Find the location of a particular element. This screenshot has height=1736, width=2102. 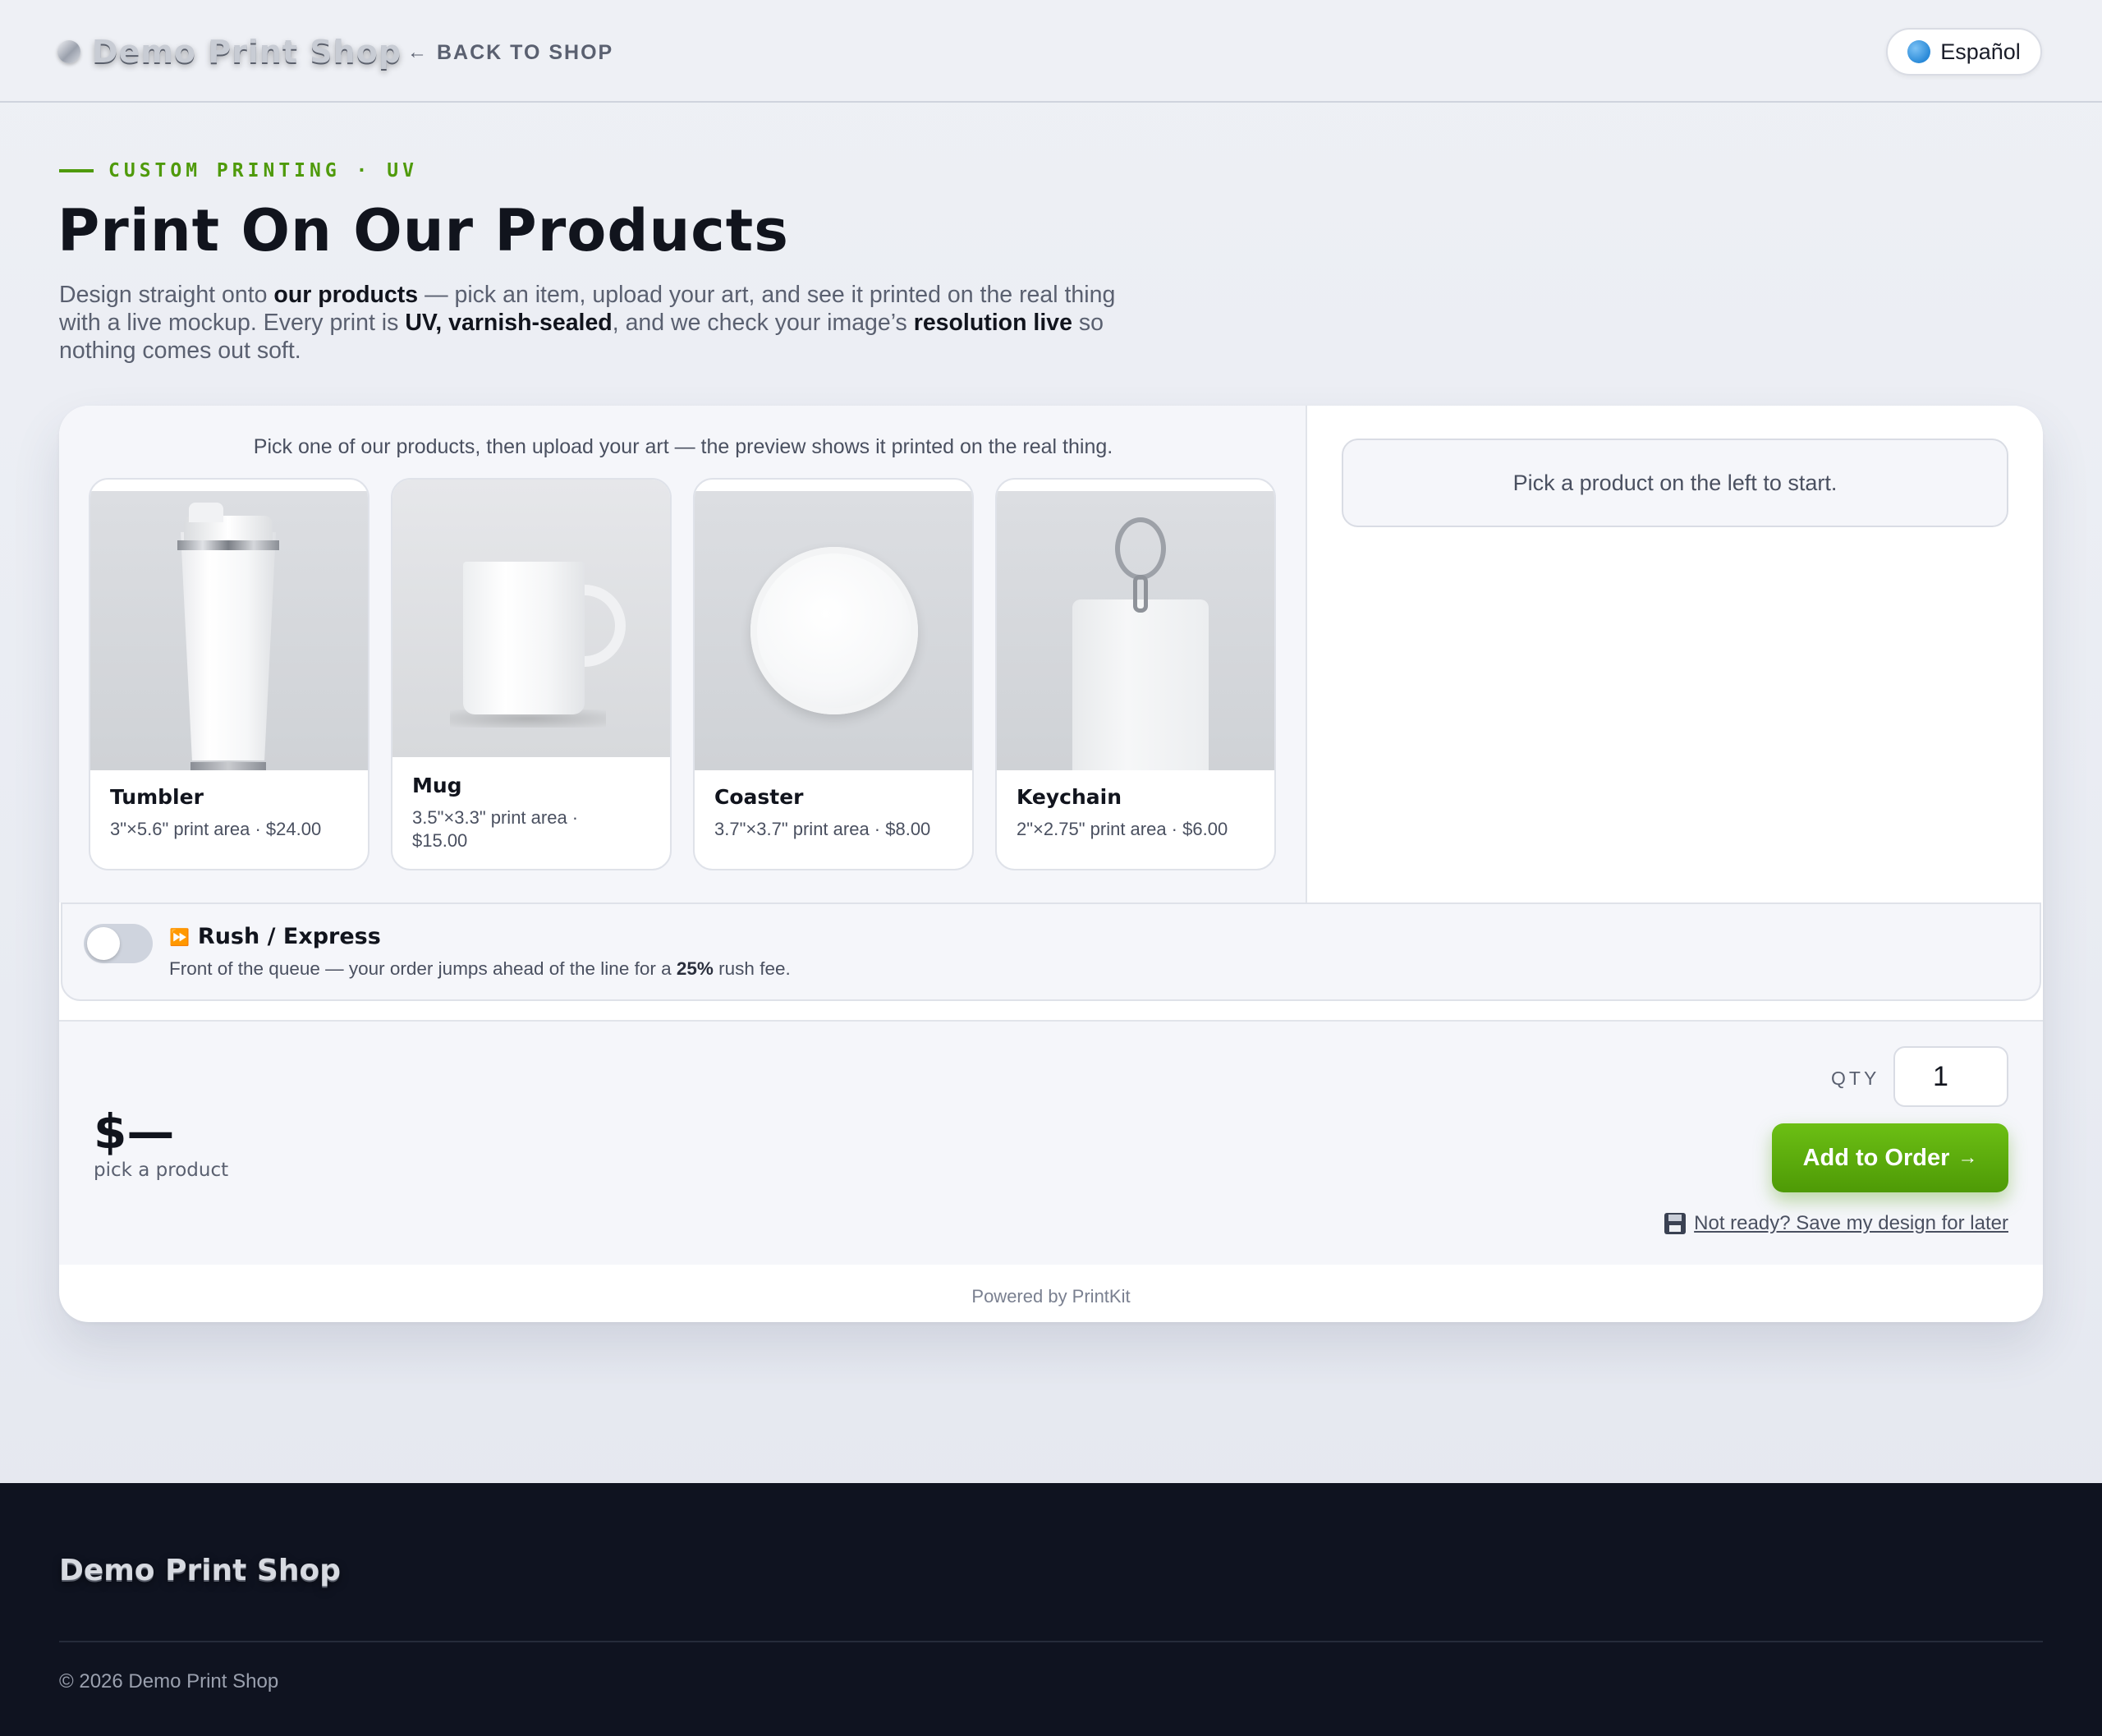

footer-divider is located at coordinates (1051, 1641).